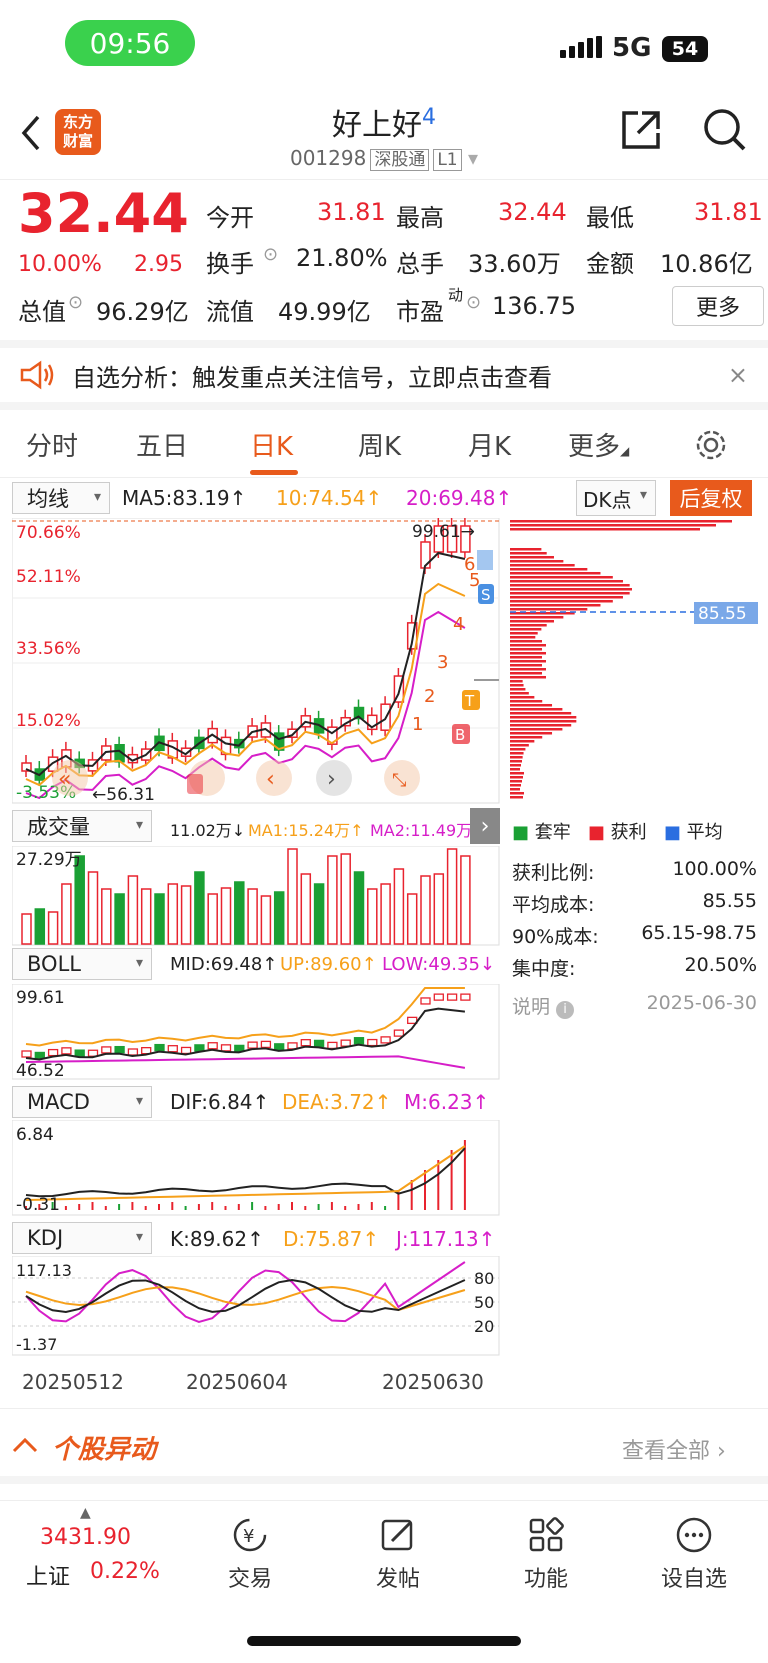 Image resolution: width=768 pixels, height=1663 pixels. I want to click on macd-dea: DEA:3.72↑, so click(337, 1102).